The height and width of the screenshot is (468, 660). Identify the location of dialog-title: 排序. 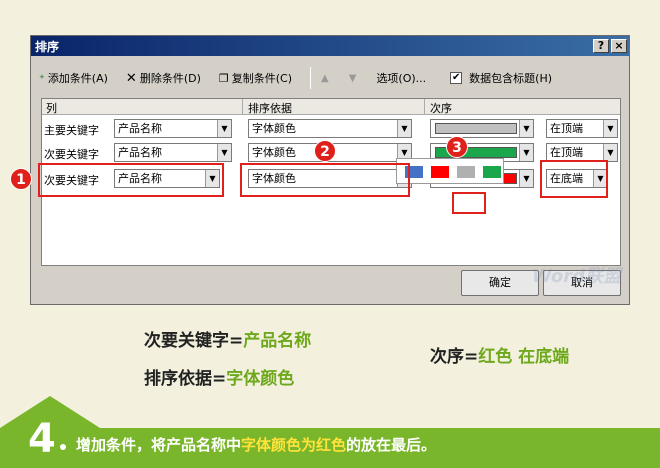
(47, 46).